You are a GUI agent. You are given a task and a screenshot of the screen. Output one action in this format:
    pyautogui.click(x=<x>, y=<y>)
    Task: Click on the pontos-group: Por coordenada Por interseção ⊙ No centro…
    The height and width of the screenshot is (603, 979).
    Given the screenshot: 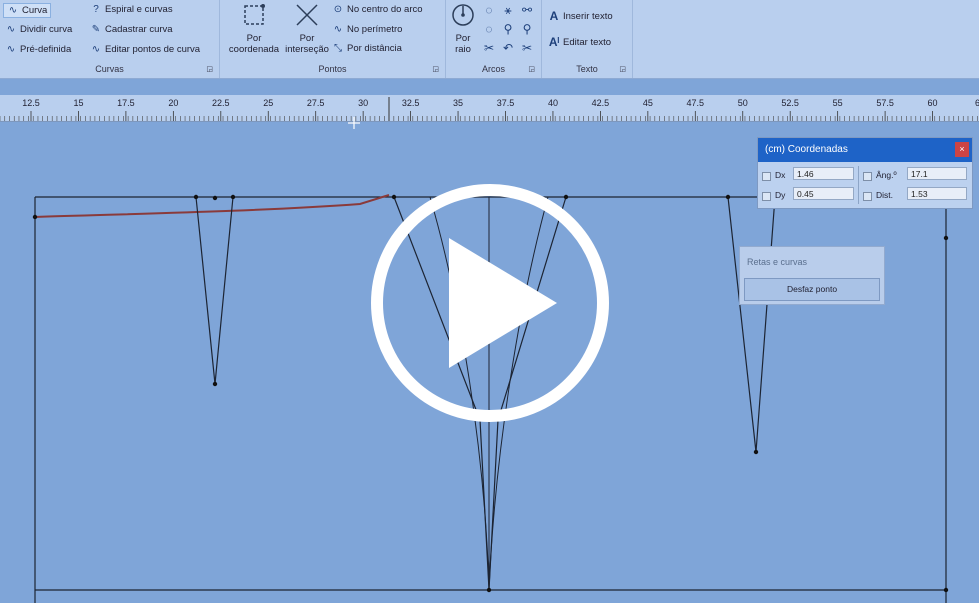 What is the action you would take?
    pyautogui.click(x=333, y=39)
    